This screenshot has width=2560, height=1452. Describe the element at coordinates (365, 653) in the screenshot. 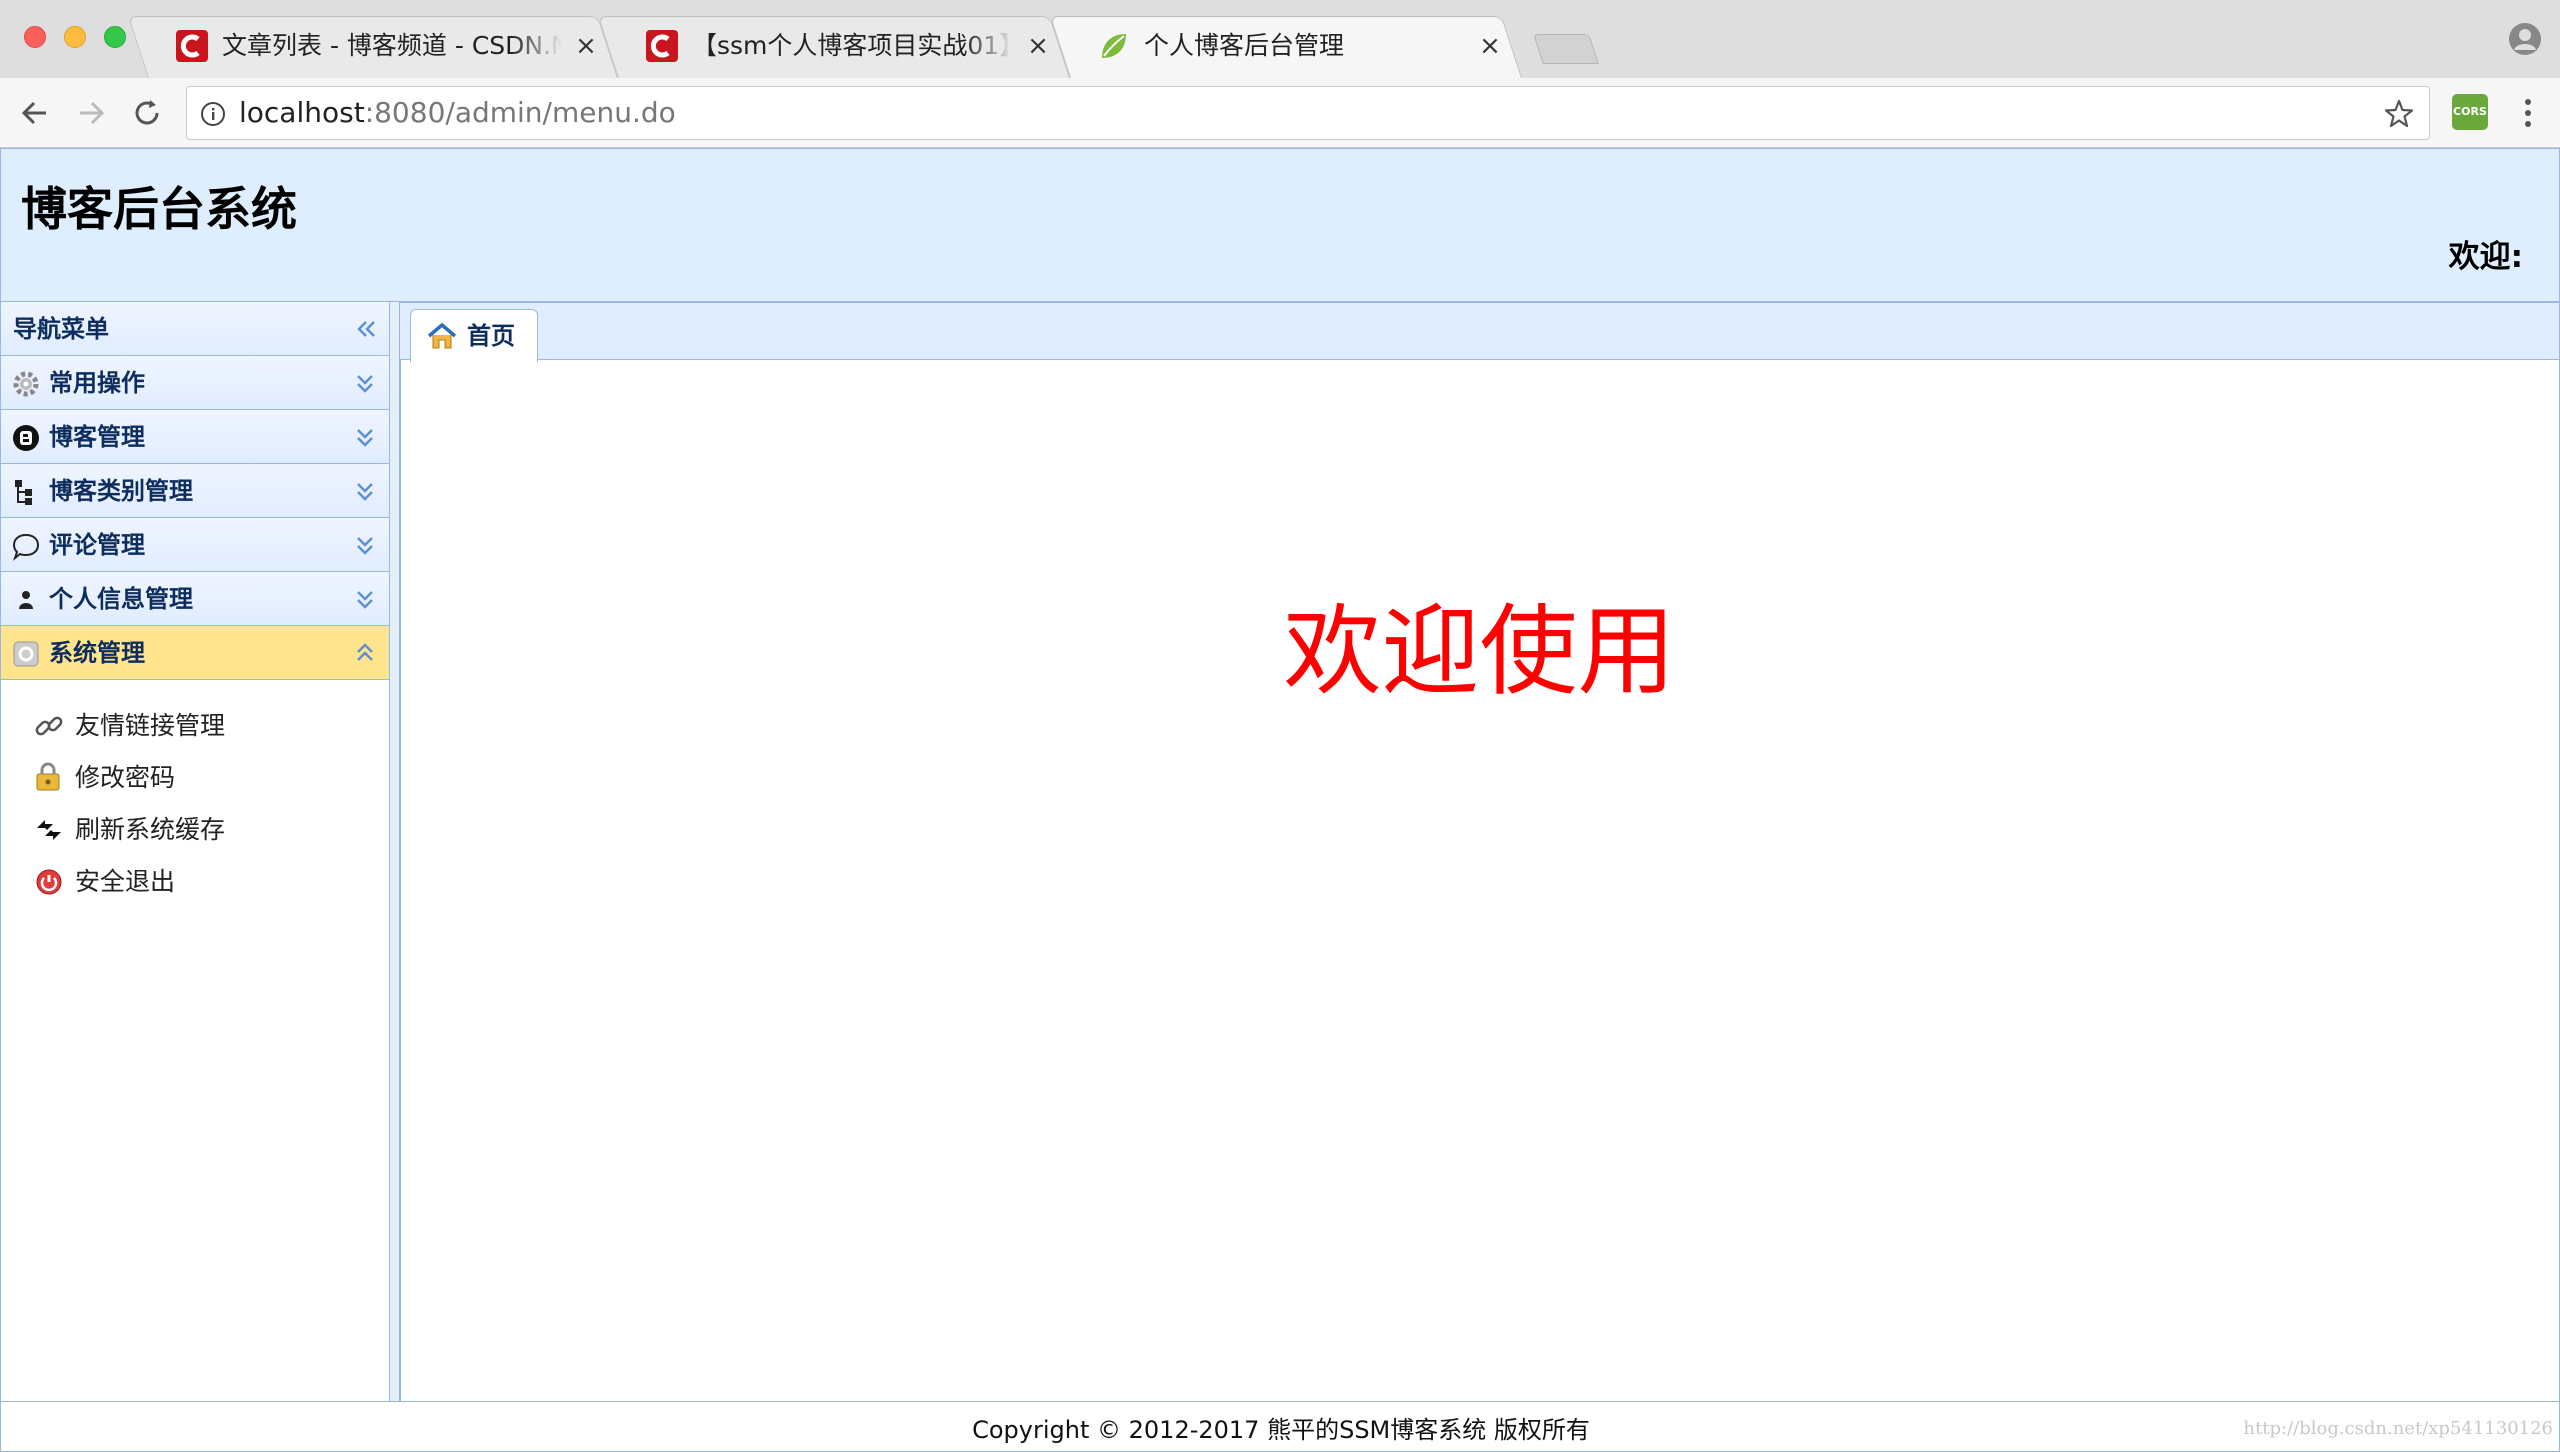

I see `chevron-double-up-icon` at that location.